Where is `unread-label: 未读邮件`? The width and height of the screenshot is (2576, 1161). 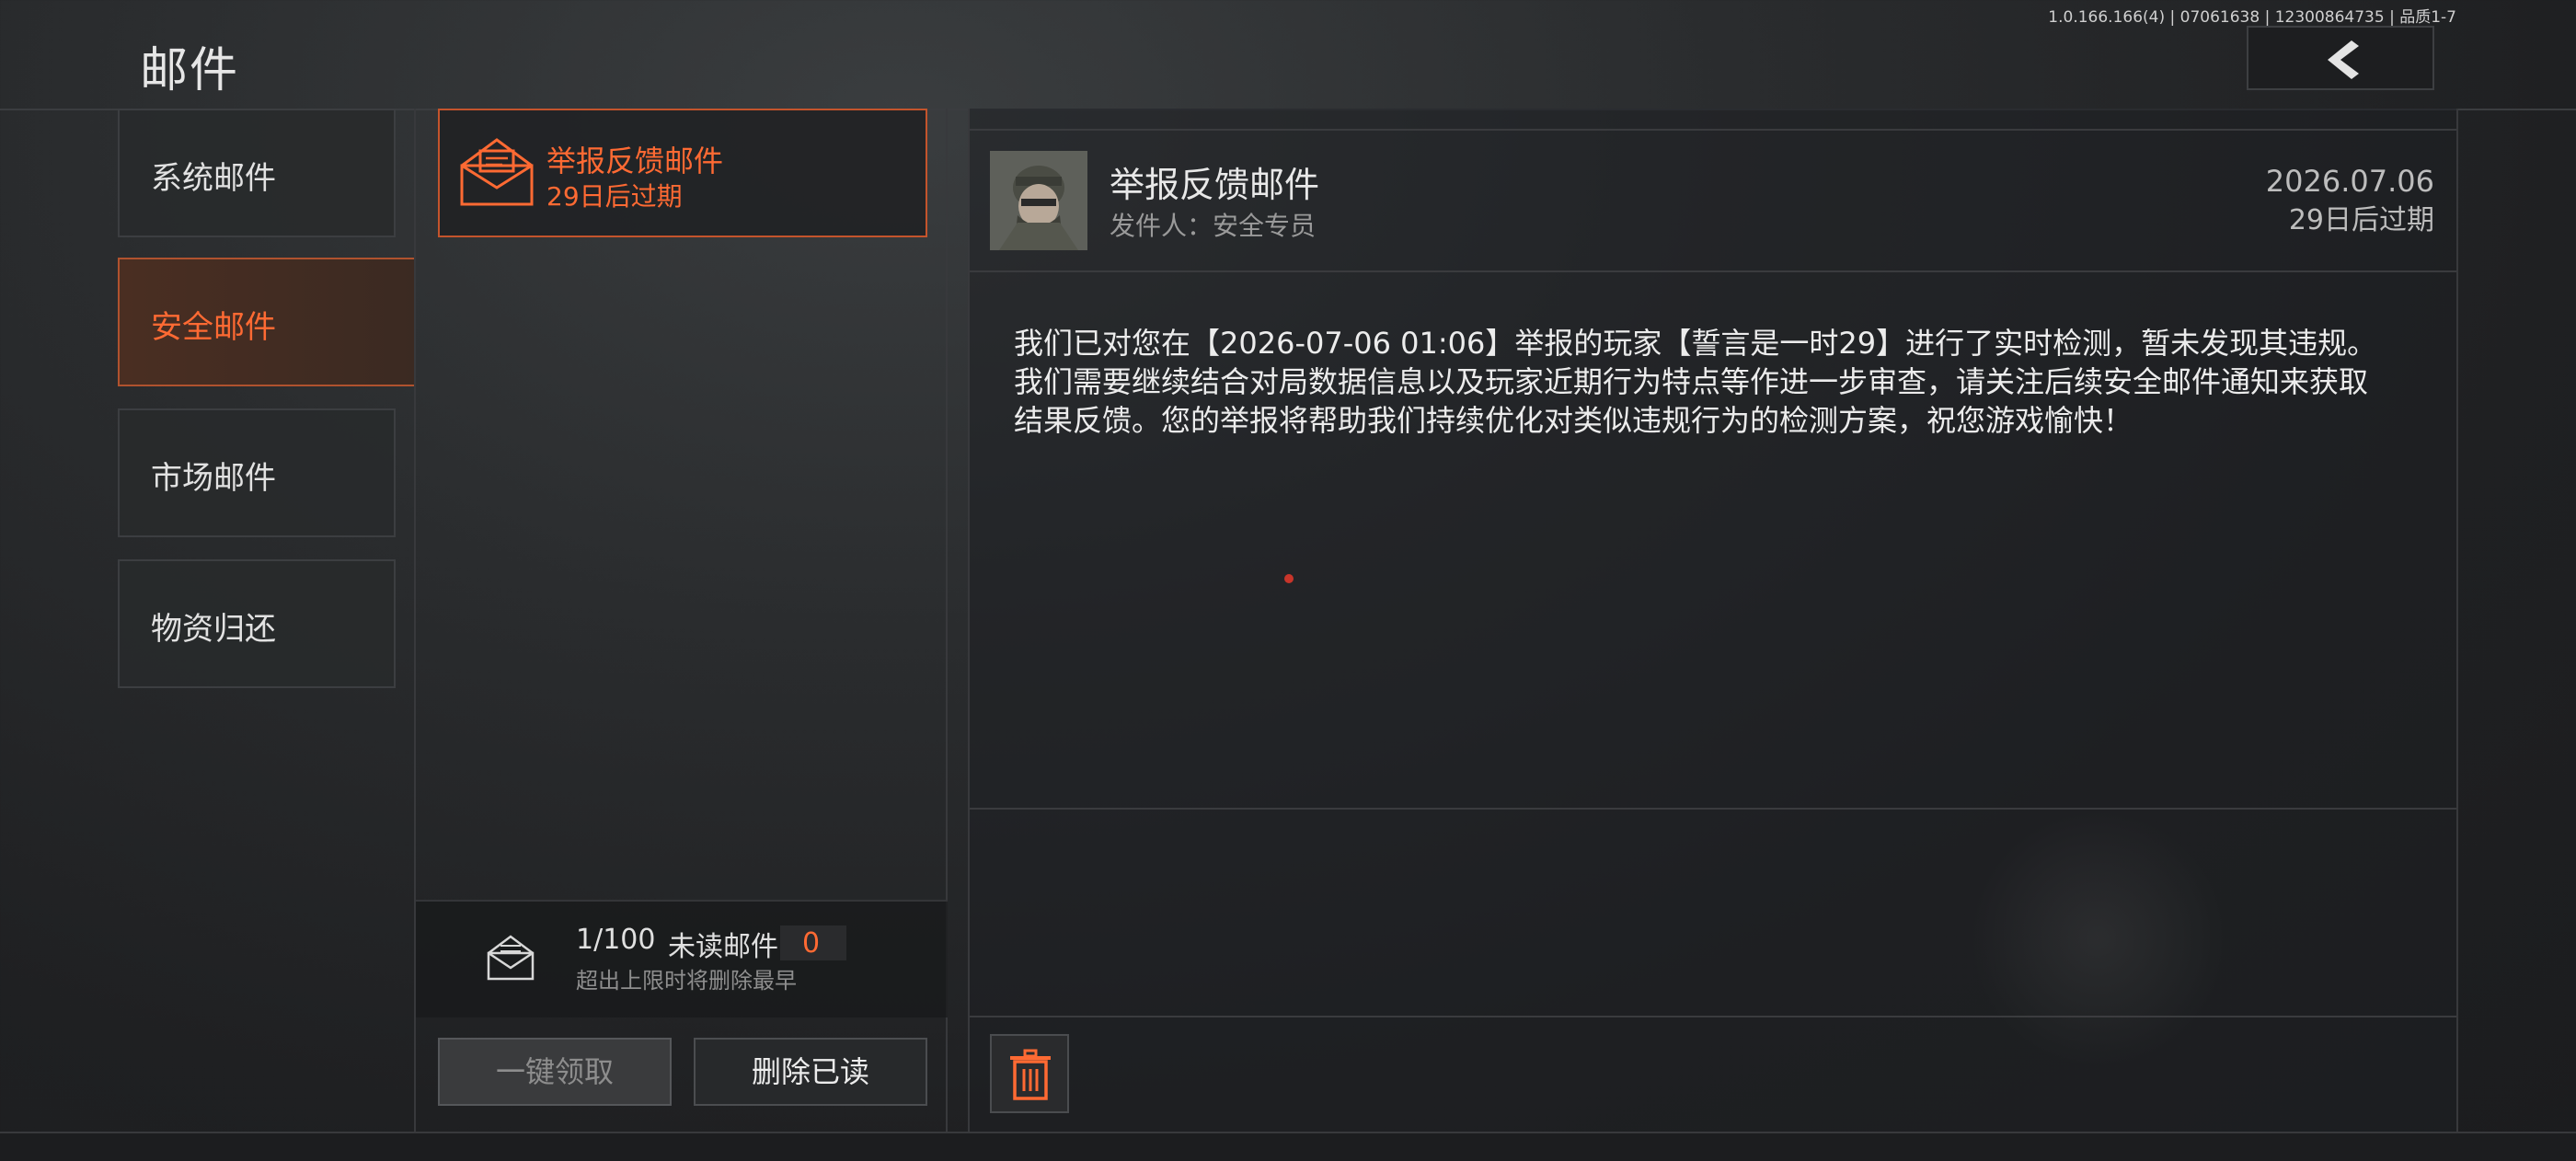 unread-label: 未读邮件 is located at coordinates (723, 947).